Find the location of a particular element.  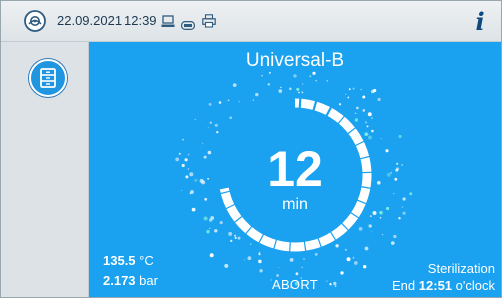

pressure-readout: 2.173 bar is located at coordinates (130, 280).